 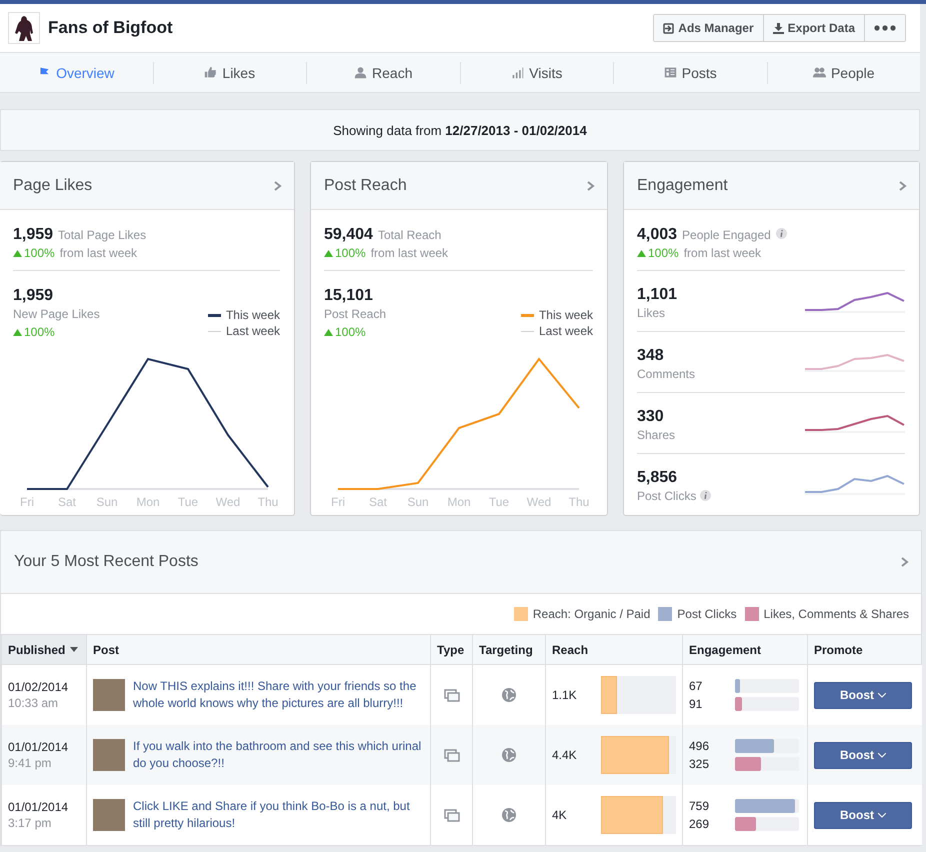 What do you see at coordinates (349, 296) in the screenshot?
I see `period-value: 15,101` at bounding box center [349, 296].